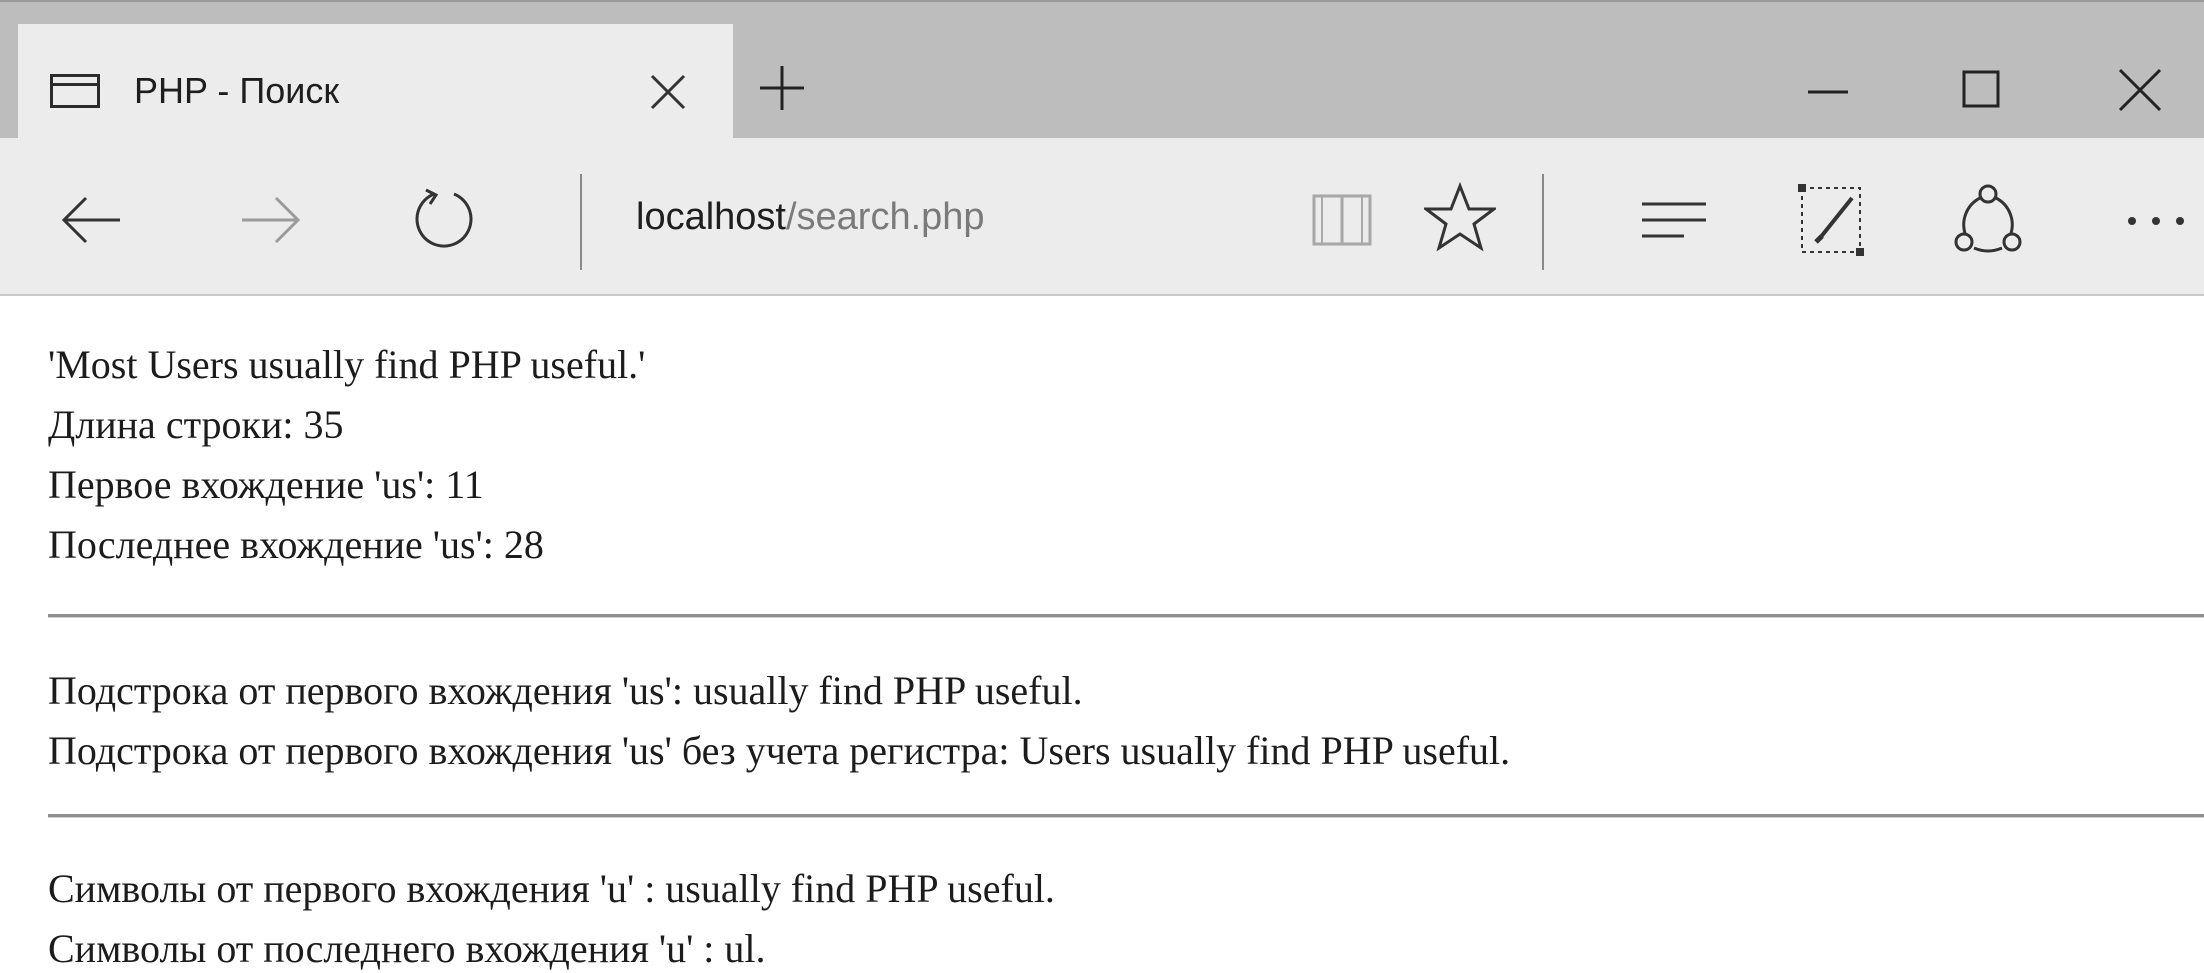 The width and height of the screenshot is (2204, 973). I want to click on plus-icon, so click(782, 88).